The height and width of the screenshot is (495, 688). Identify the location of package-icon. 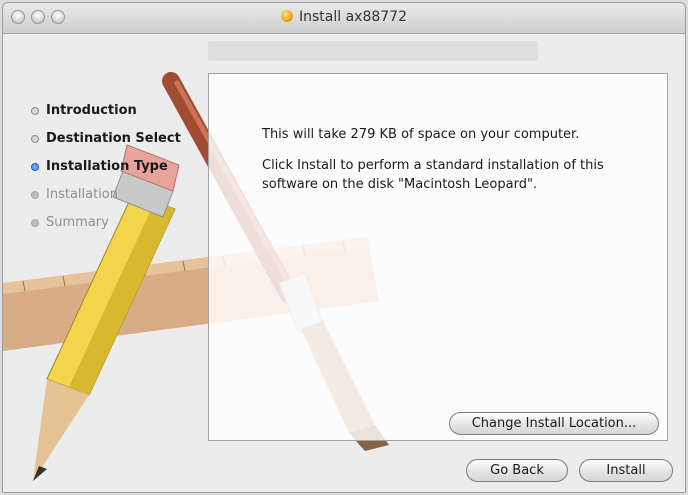
(287, 16).